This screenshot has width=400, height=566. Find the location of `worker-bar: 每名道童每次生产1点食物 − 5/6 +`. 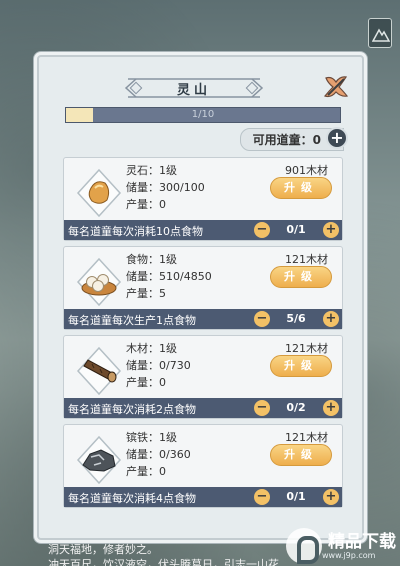

worker-bar: 每名道童每次生产1点食物 − 5/6 + is located at coordinates (203, 319).